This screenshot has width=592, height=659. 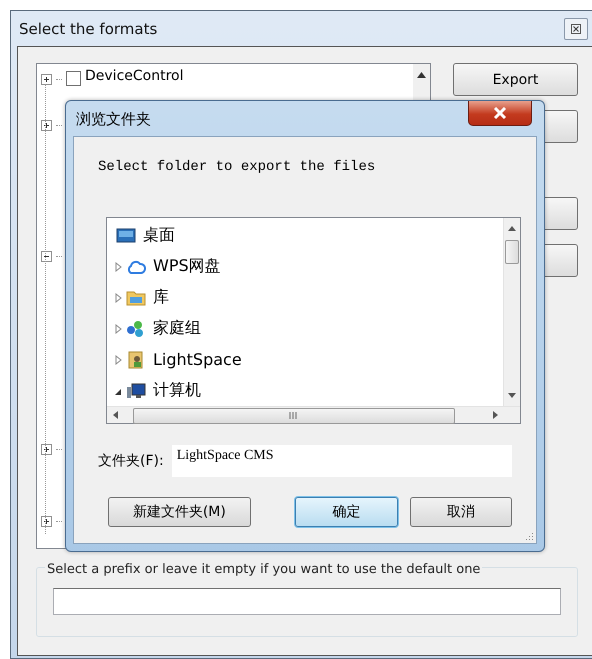 What do you see at coordinates (88, 29) in the screenshot?
I see `window-title: Select the formats` at bounding box center [88, 29].